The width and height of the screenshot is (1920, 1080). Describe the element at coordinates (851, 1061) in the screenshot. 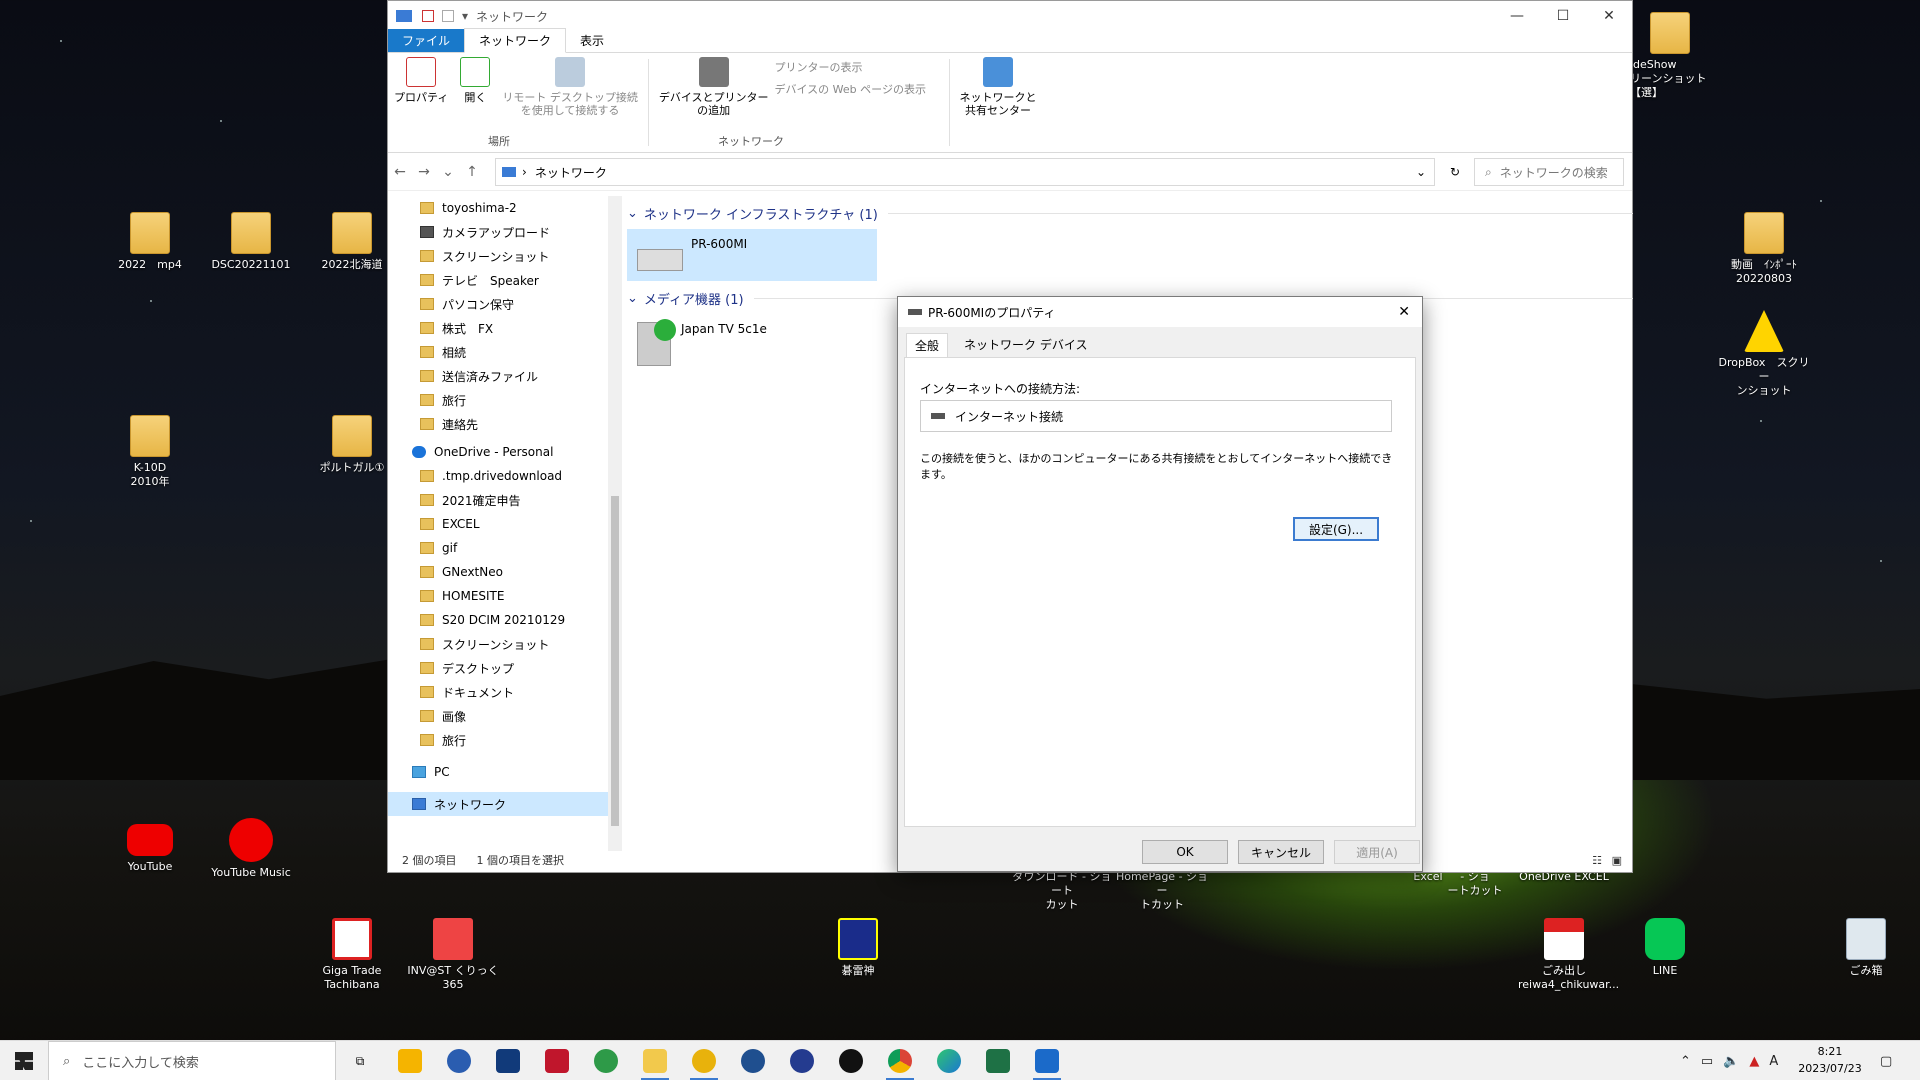

I see `taskbar-app-black-circle` at that location.